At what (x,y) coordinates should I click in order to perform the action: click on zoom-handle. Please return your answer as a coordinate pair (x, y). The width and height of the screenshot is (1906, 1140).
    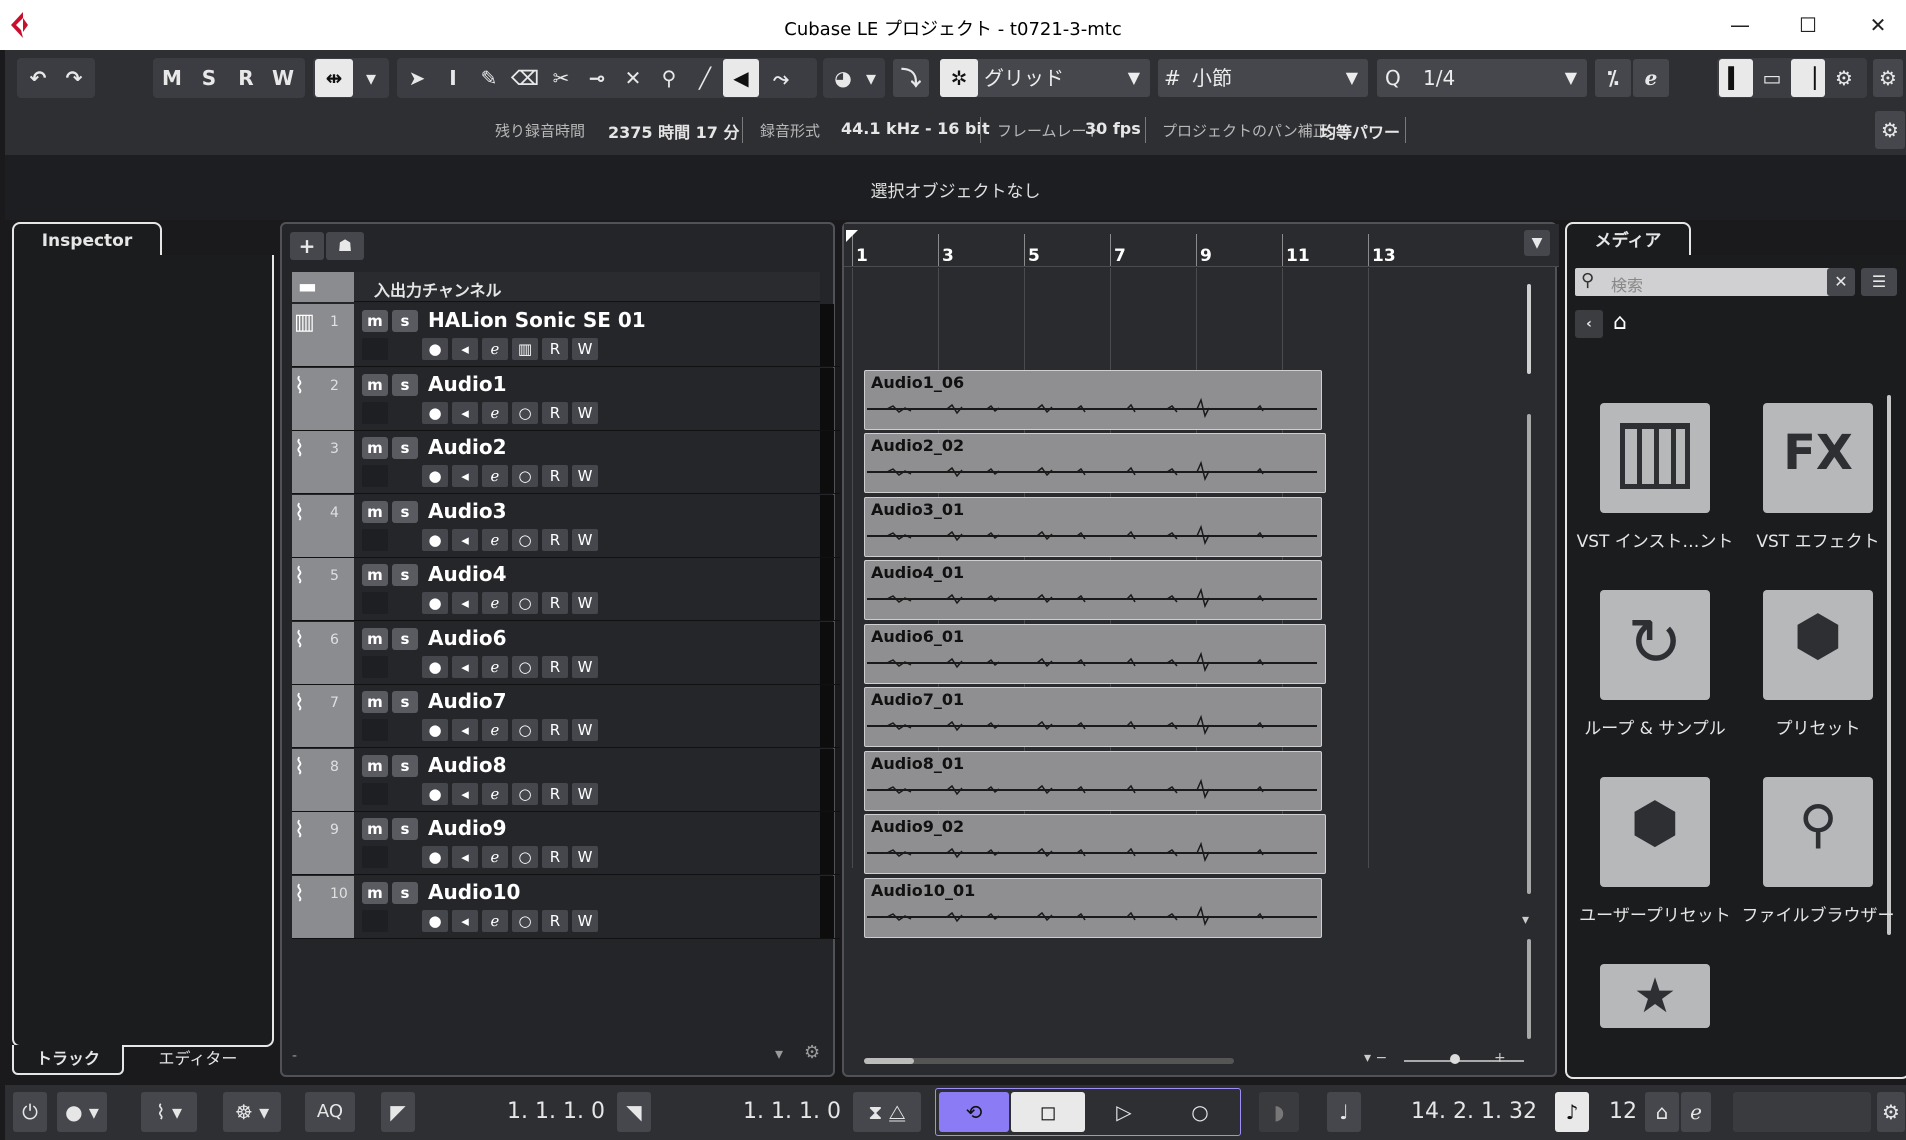
    Looking at the image, I should click on (1455, 1059).